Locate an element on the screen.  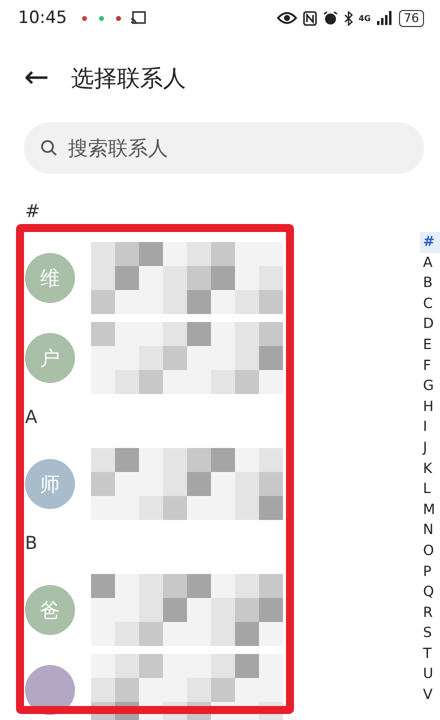
index-letter: U is located at coordinates (430, 675).